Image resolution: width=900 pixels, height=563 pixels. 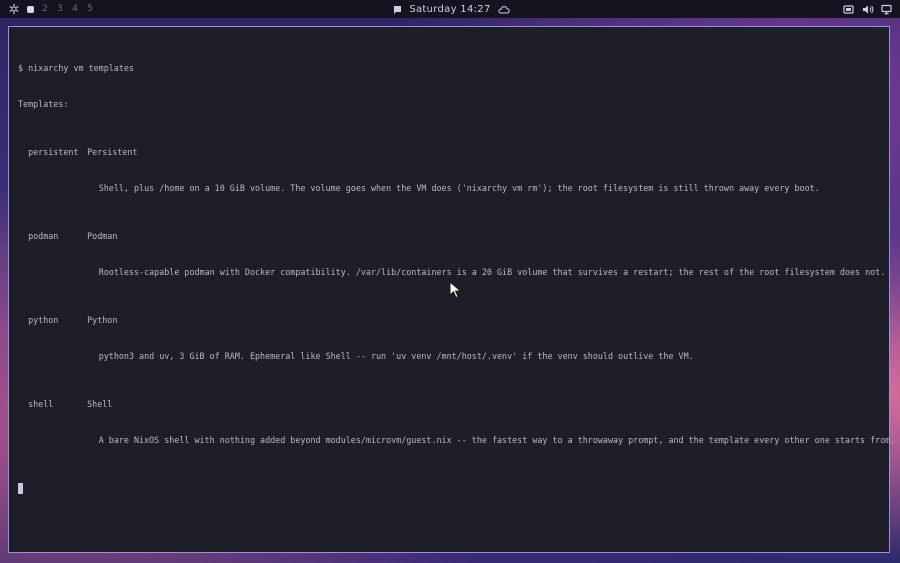 I want to click on clock: Saturday 14:27, so click(x=449, y=9).